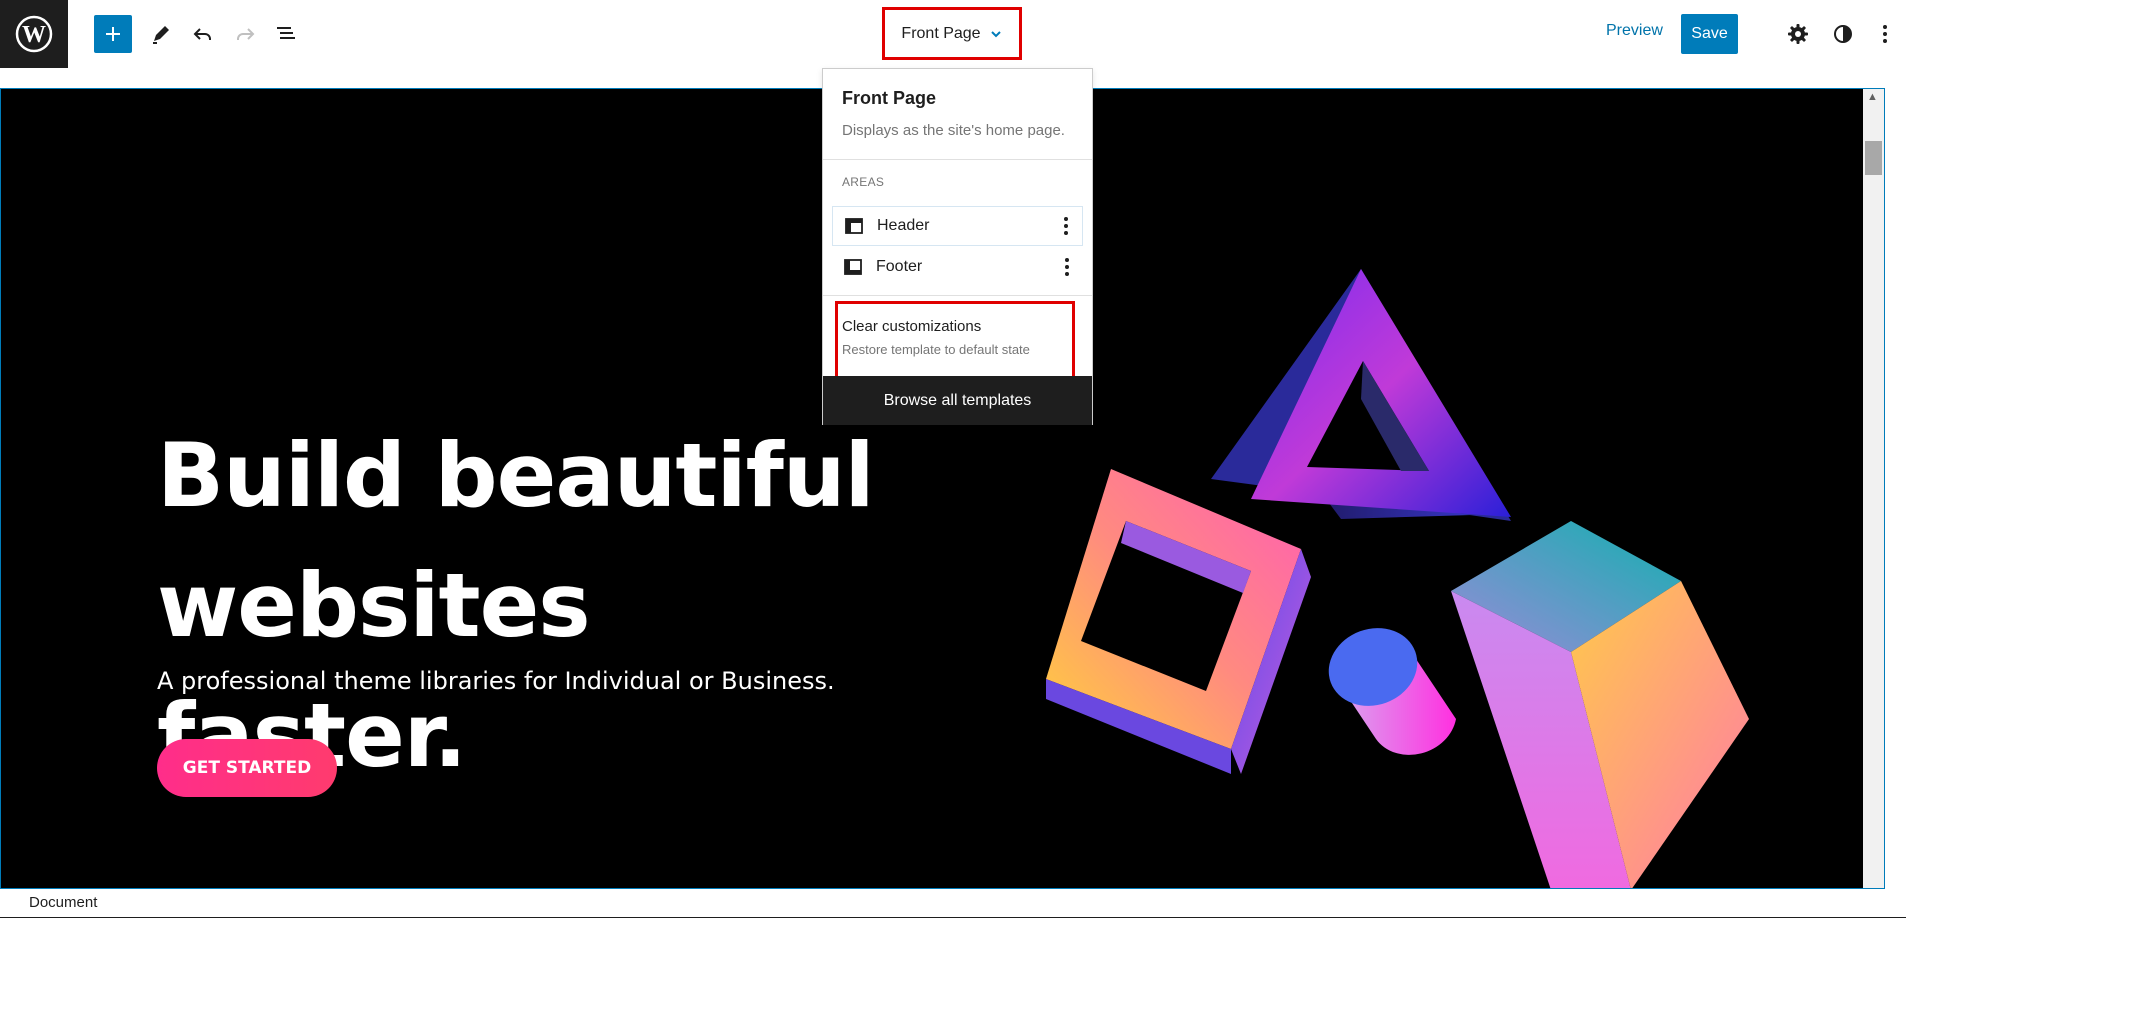 Image resolution: width=2131 pixels, height=1033 pixels. Describe the element at coordinates (903, 225) in the screenshot. I see `area-item-label: Header` at that location.